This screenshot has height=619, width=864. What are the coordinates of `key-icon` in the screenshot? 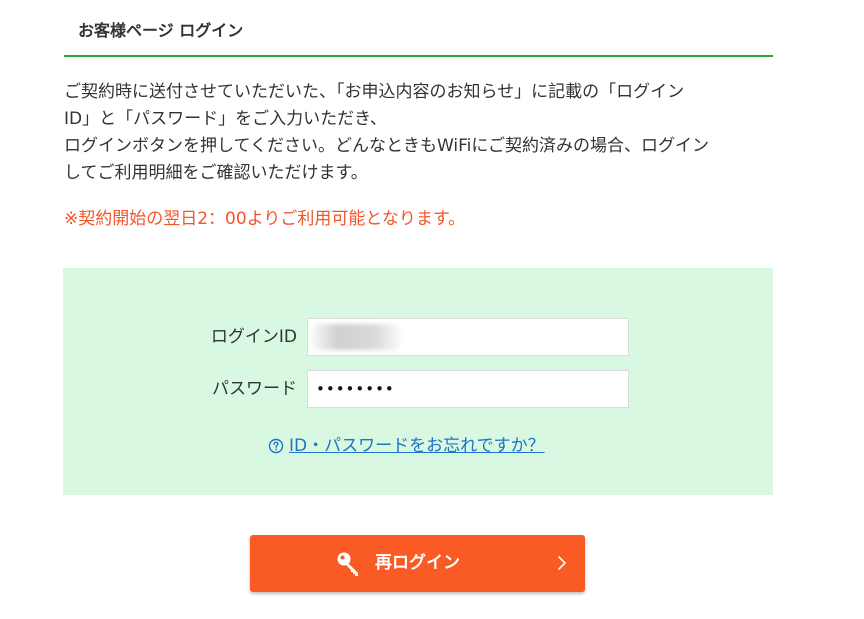 It's located at (347, 564).